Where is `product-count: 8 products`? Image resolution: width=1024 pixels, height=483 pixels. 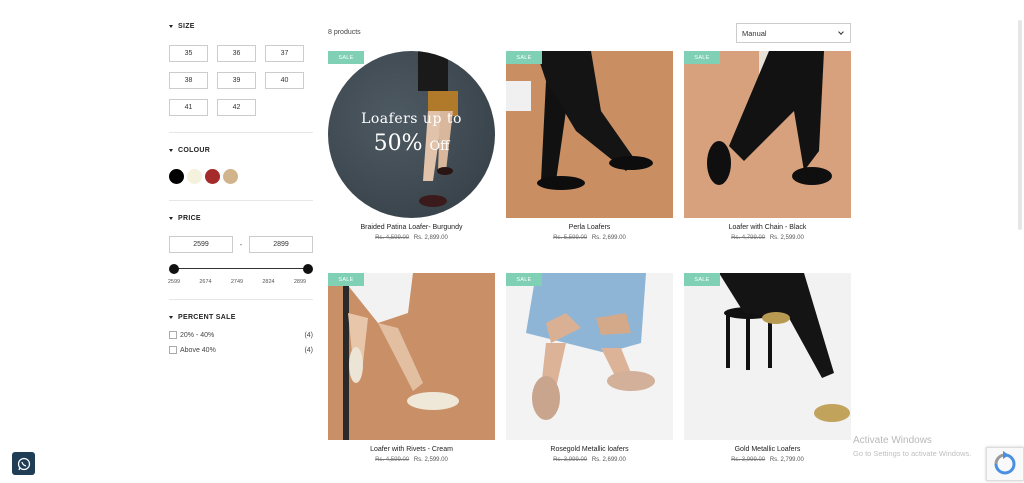
product-count: 8 products is located at coordinates (344, 32).